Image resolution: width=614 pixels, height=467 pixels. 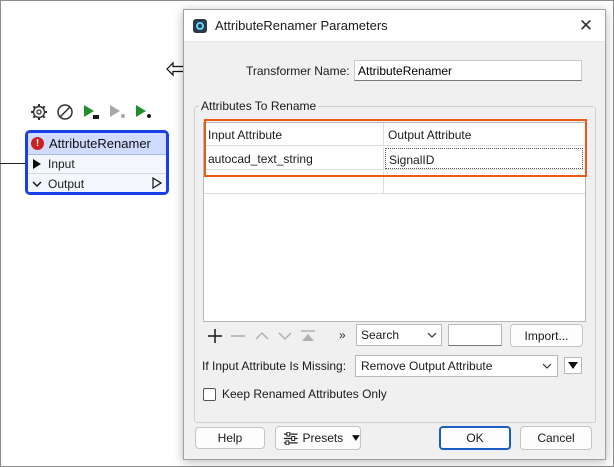 What do you see at coordinates (468, 70) in the screenshot?
I see `transformer-name-input` at bounding box center [468, 70].